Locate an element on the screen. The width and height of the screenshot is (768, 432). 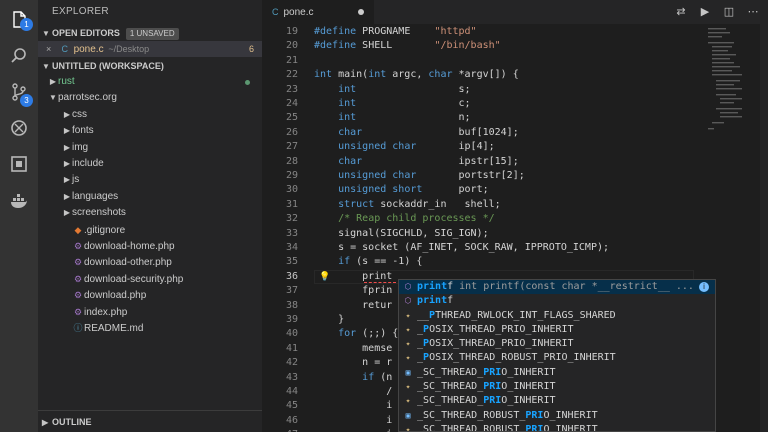
suggestion-item: ✦ _SC_THREAD_ROBUST_PRIO_INHERIT is located at coordinates (557, 427).